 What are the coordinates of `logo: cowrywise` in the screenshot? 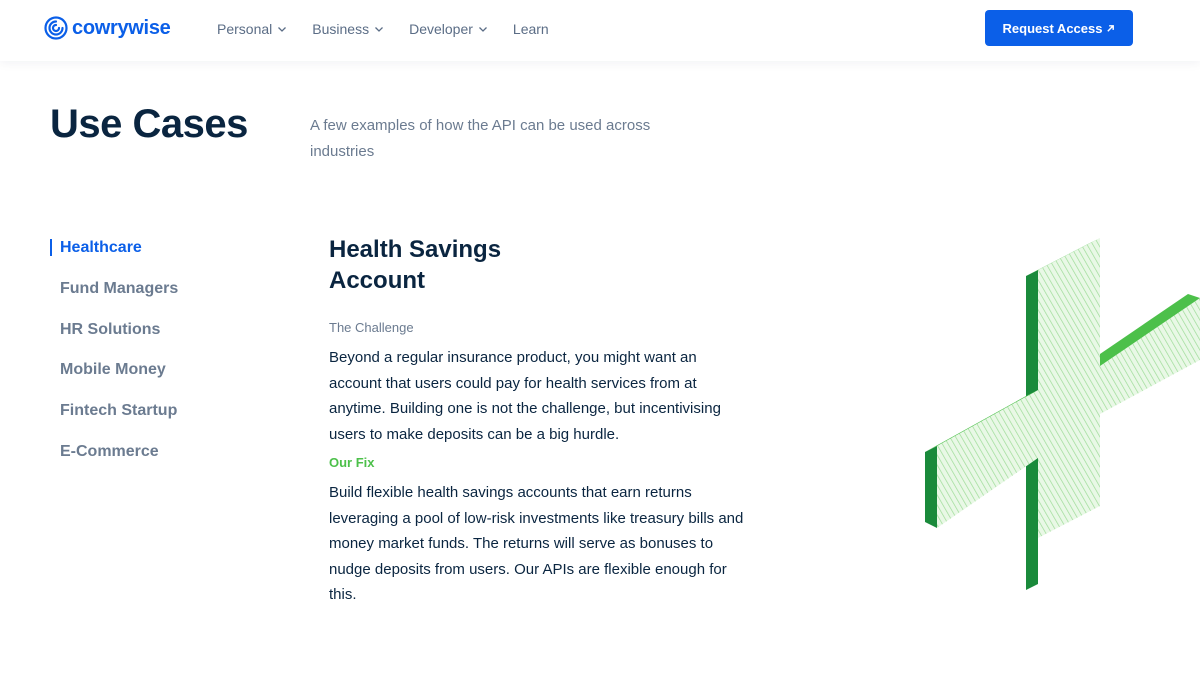 It's located at (107, 28).